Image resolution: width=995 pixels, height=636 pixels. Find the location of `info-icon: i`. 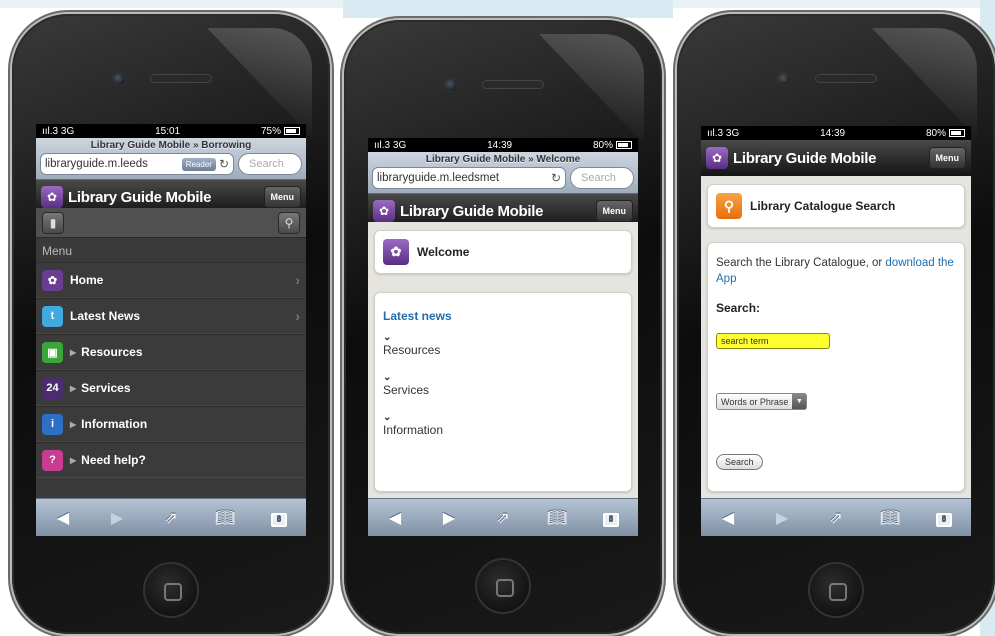

info-icon: i is located at coordinates (52, 424).